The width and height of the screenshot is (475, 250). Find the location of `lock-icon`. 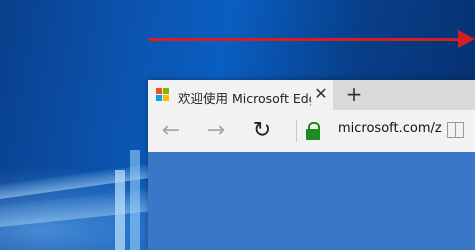

lock-icon is located at coordinates (313, 131).